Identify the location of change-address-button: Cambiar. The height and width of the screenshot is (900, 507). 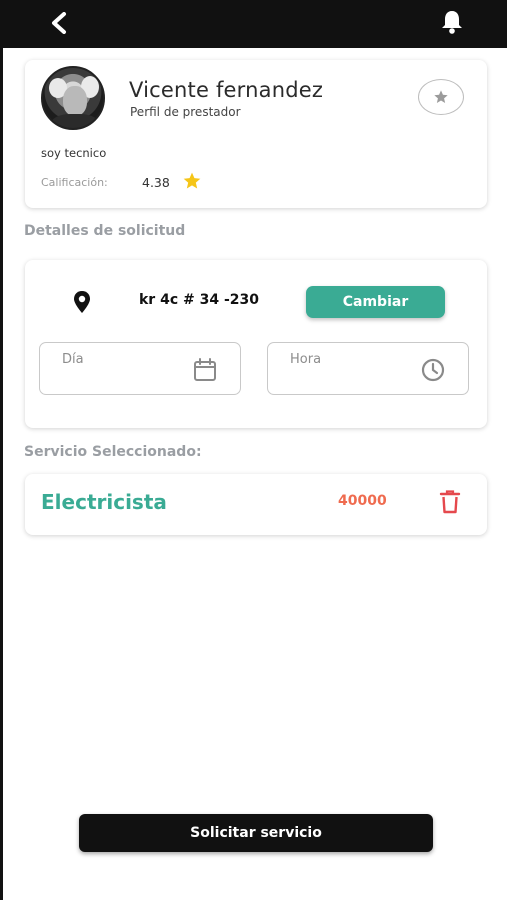
(375, 302).